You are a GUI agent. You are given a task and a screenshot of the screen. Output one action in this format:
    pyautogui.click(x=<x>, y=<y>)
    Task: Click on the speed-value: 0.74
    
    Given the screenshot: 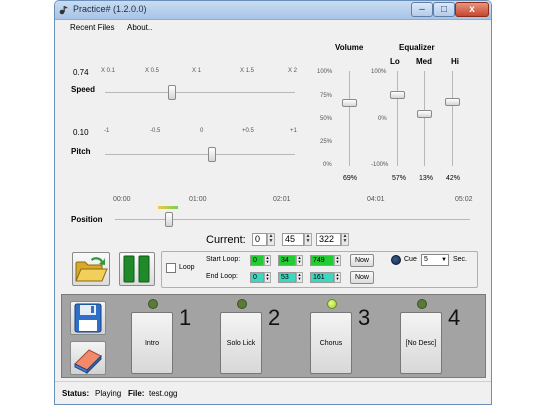 What is the action you would take?
    pyautogui.click(x=81, y=72)
    